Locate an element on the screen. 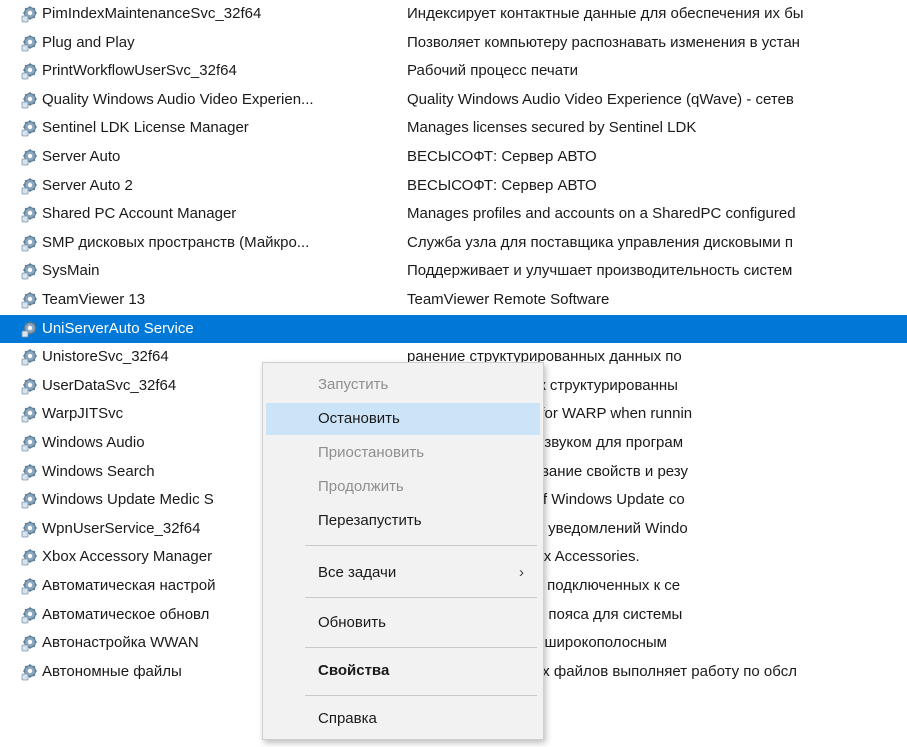  service-name: TeamViewer 13 is located at coordinates (94, 299).